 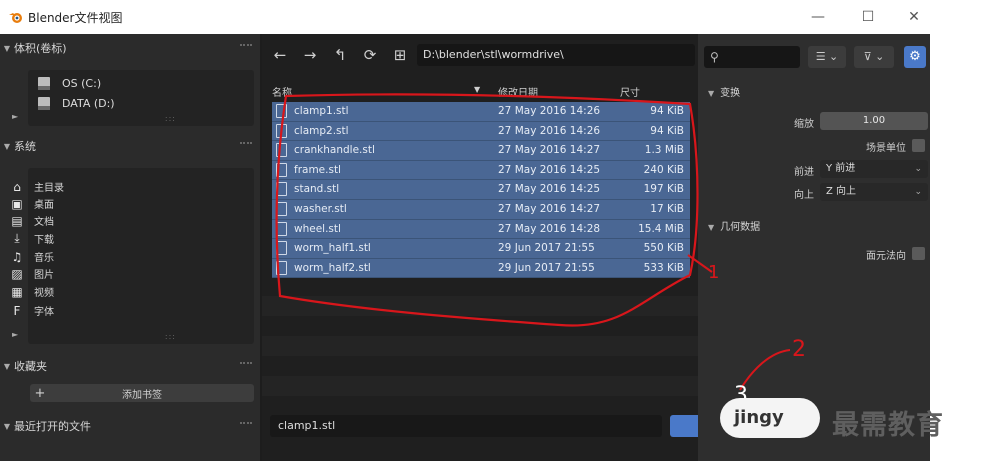 What do you see at coordinates (141, 98) in the screenshot?
I see `volumes-list: OS (C:) DATA (D:)` at bounding box center [141, 98].